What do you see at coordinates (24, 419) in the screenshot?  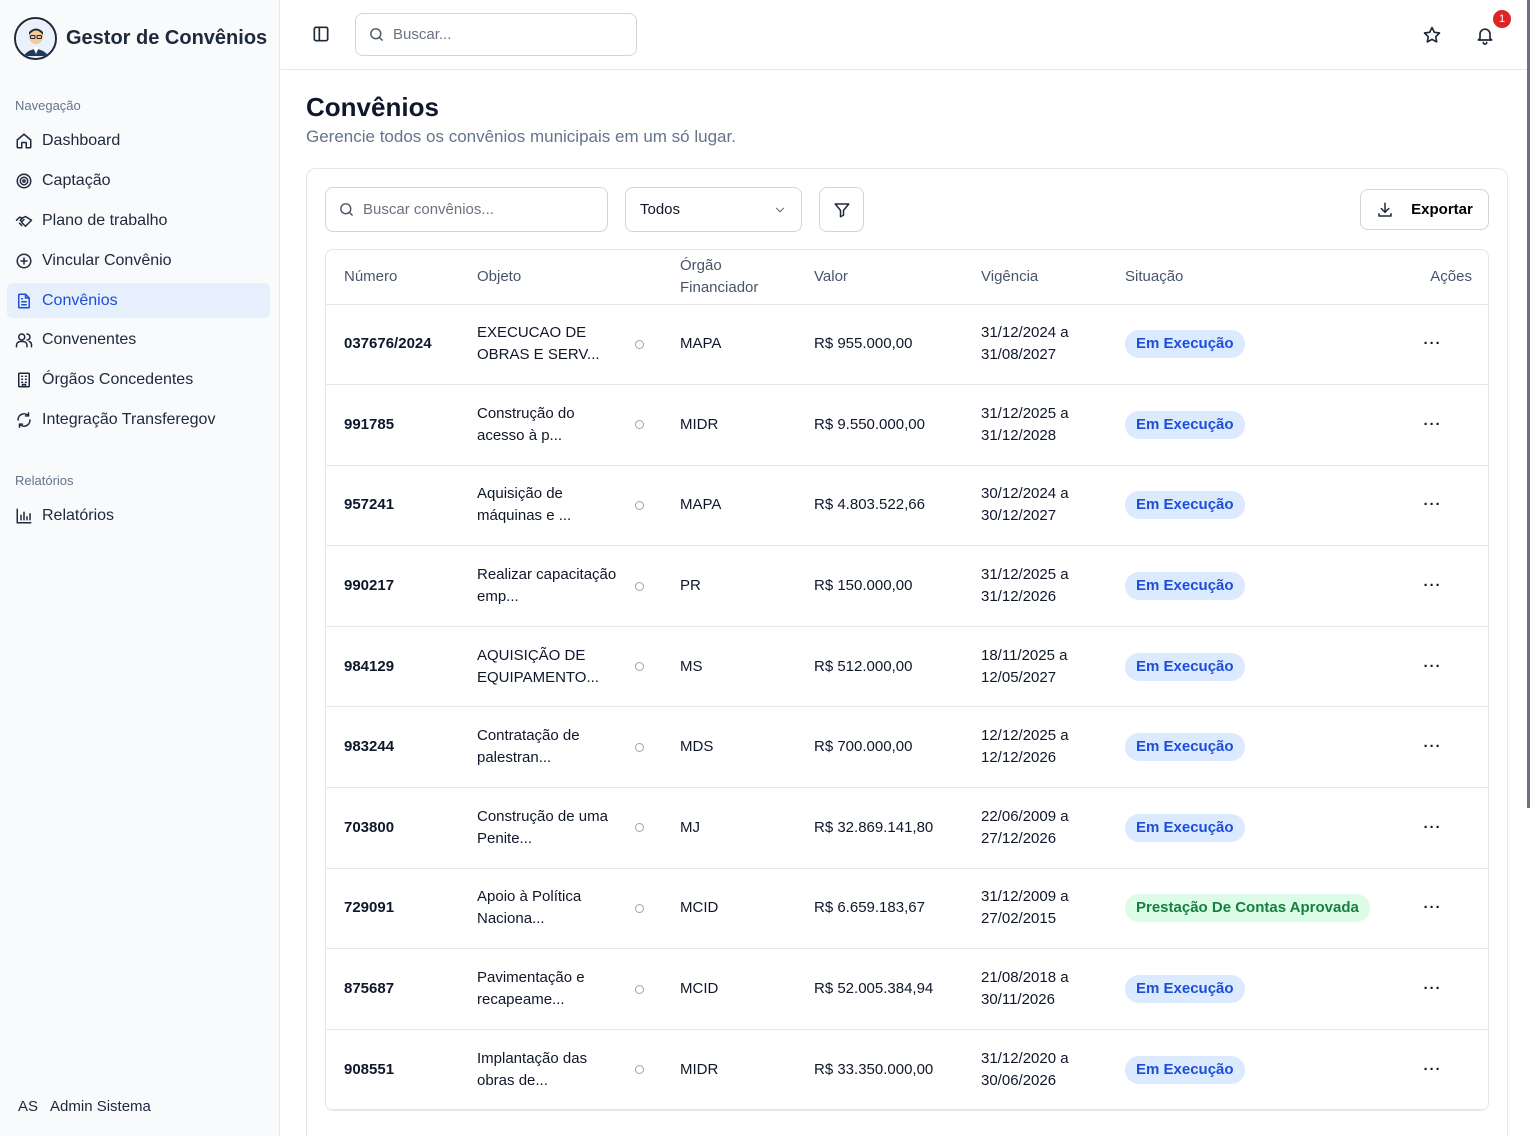 I see `refresh-icon` at bounding box center [24, 419].